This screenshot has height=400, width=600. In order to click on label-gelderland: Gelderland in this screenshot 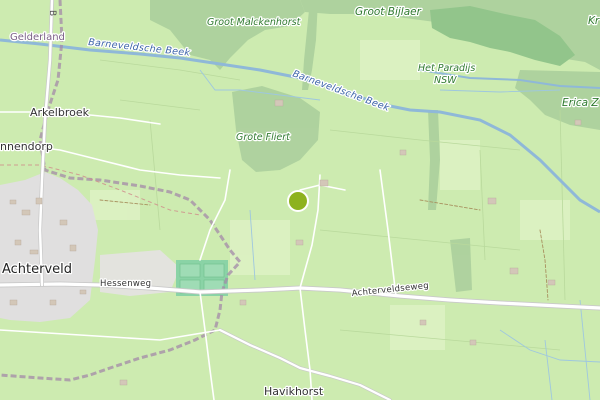, I will do `click(37, 37)`.